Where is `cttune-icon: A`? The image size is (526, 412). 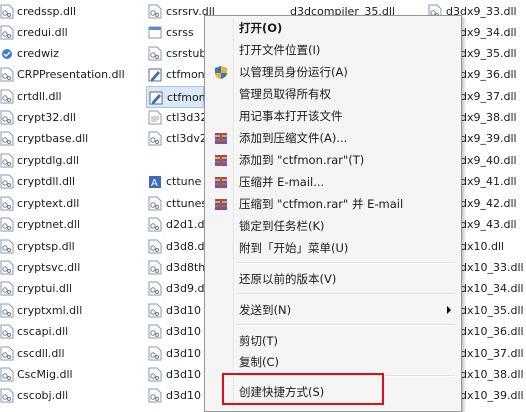 cttune-icon: A is located at coordinates (155, 181).